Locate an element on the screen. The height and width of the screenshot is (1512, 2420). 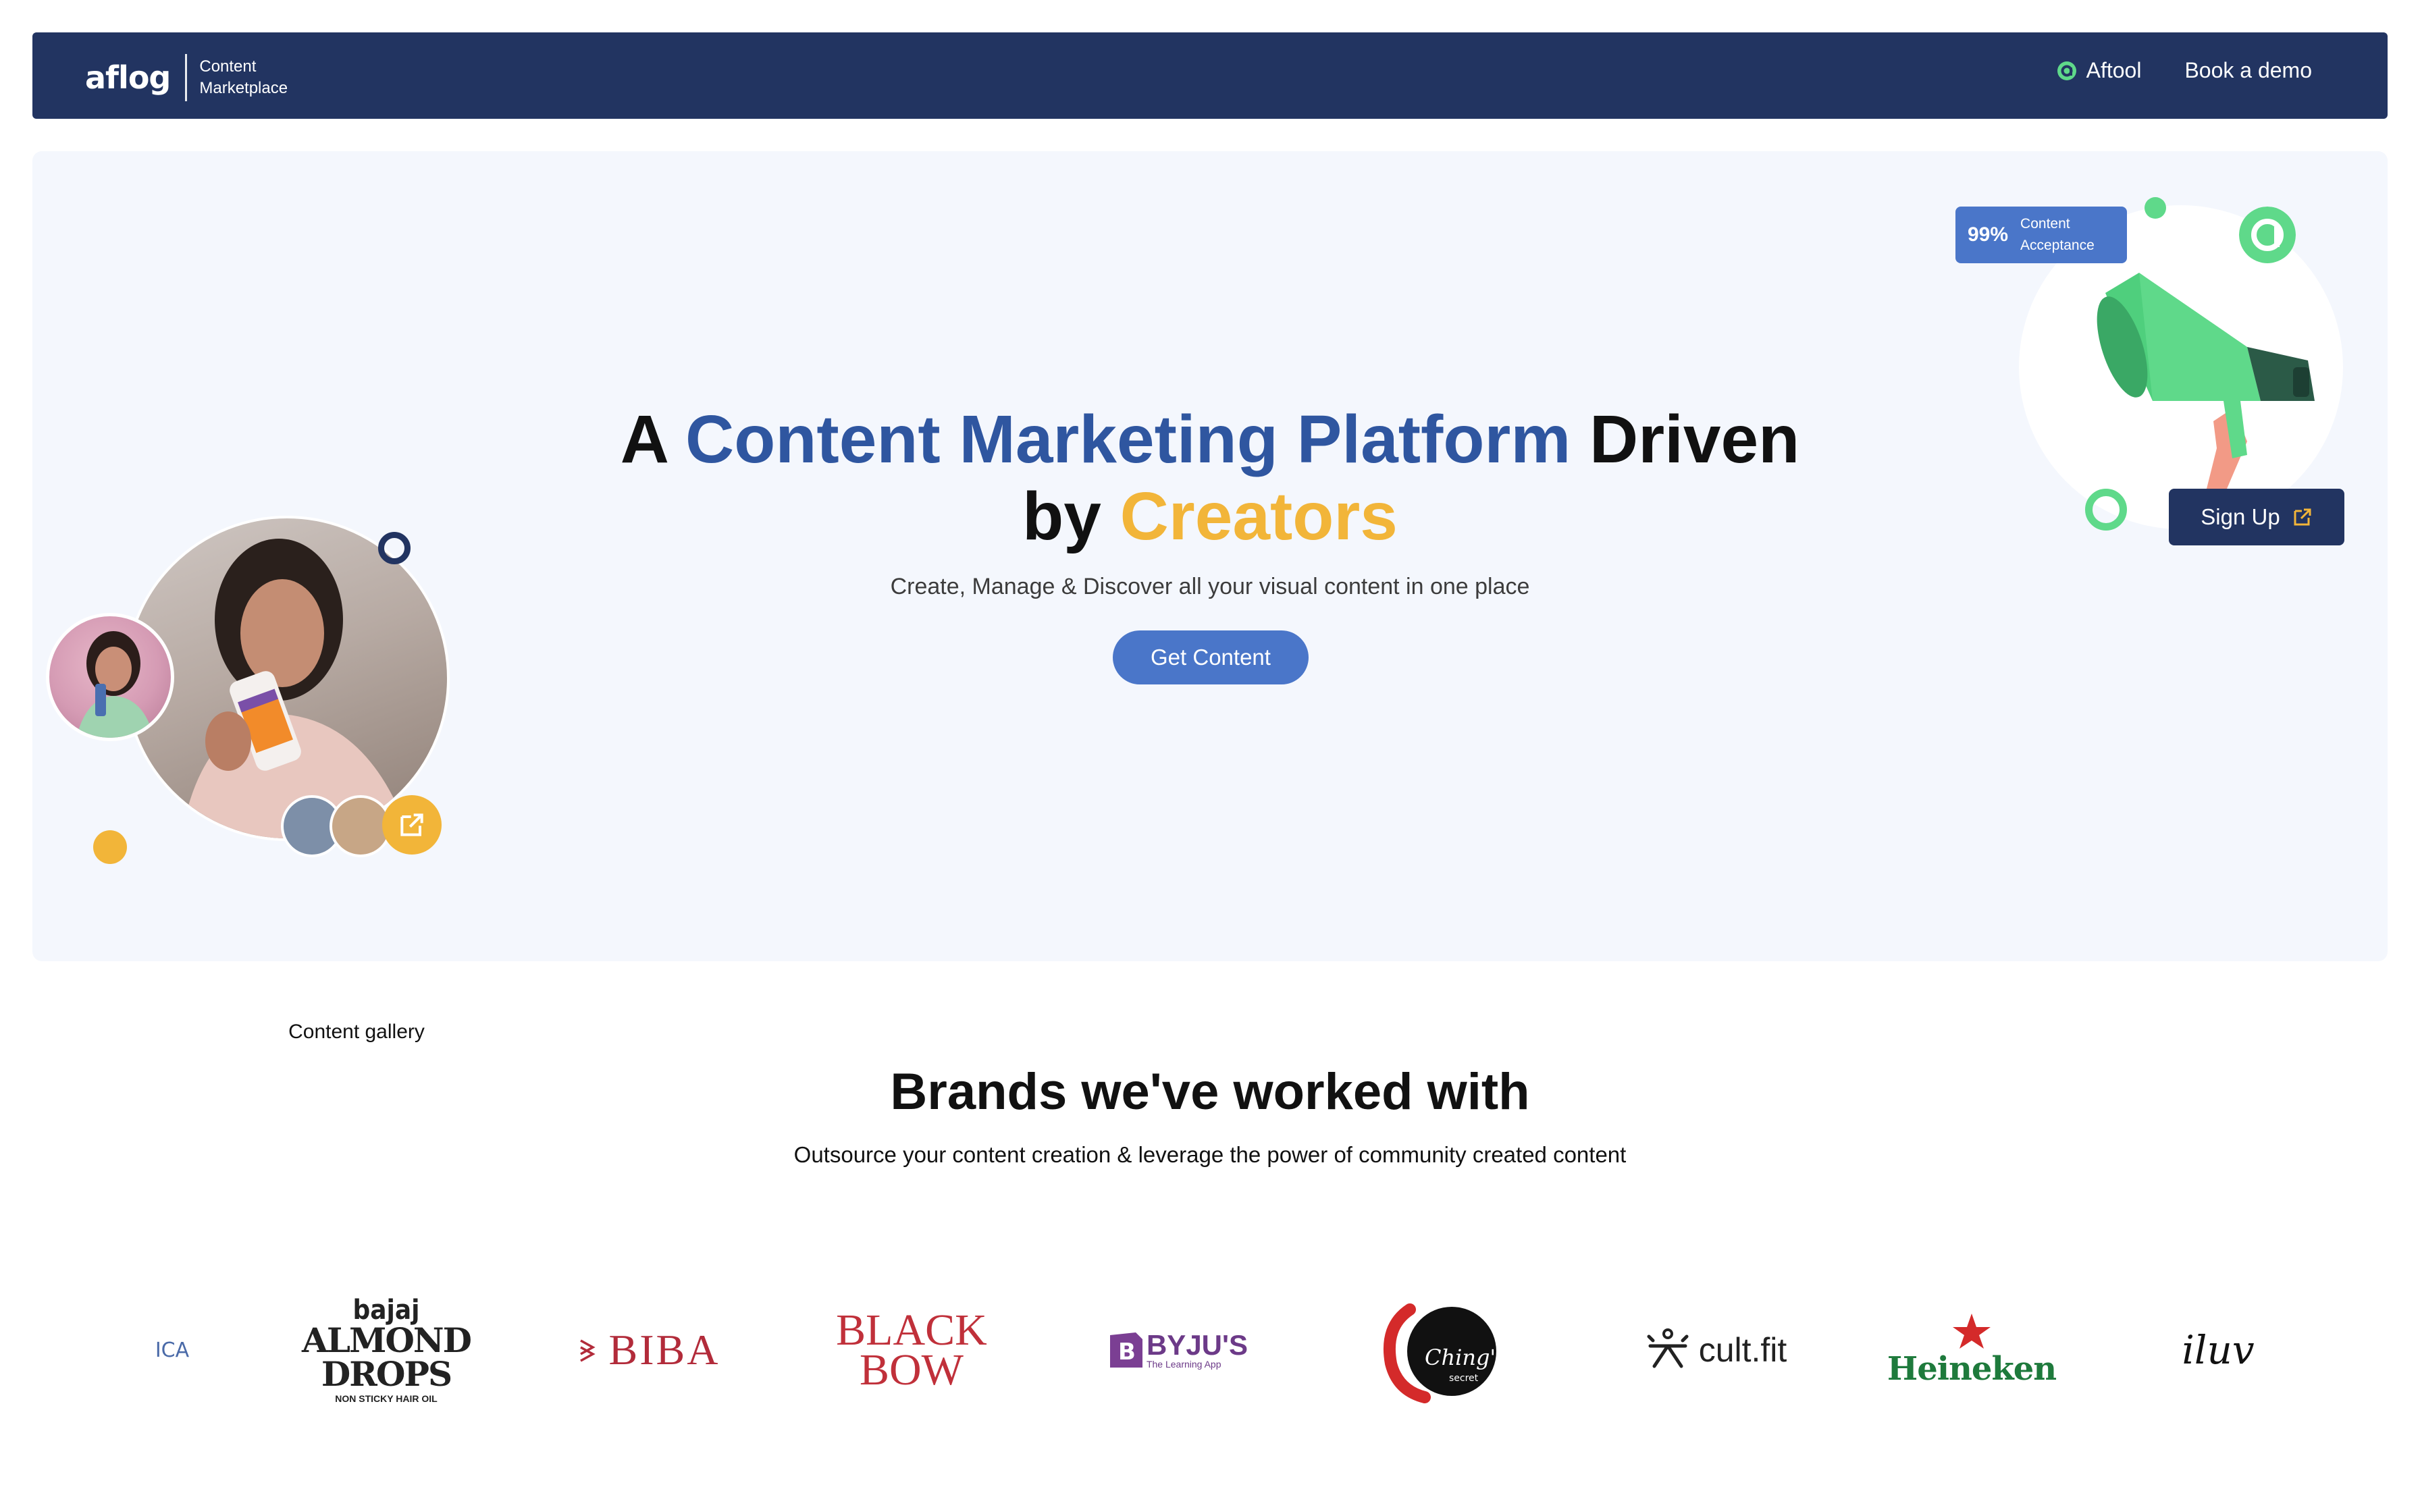
acceptance-badge: 99% Content Acceptance is located at coordinates (2041, 235).